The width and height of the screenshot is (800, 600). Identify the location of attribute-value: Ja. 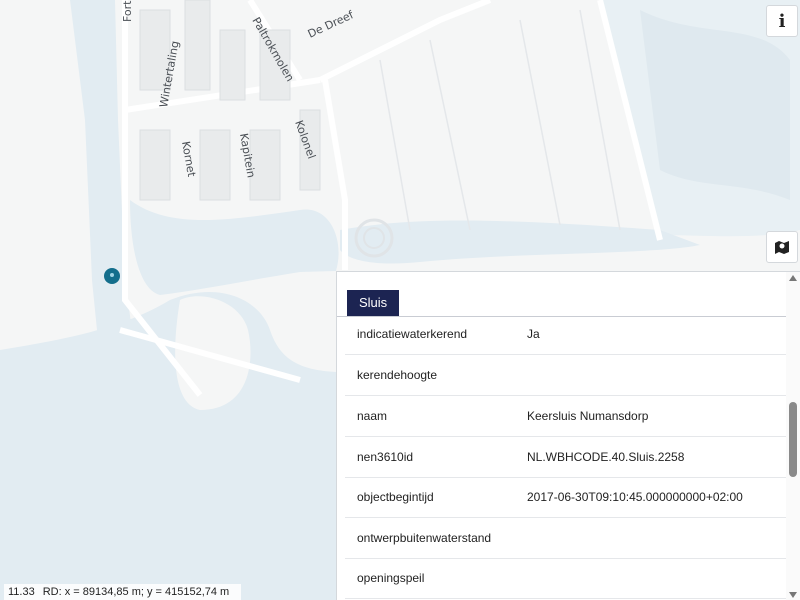
(533, 334).